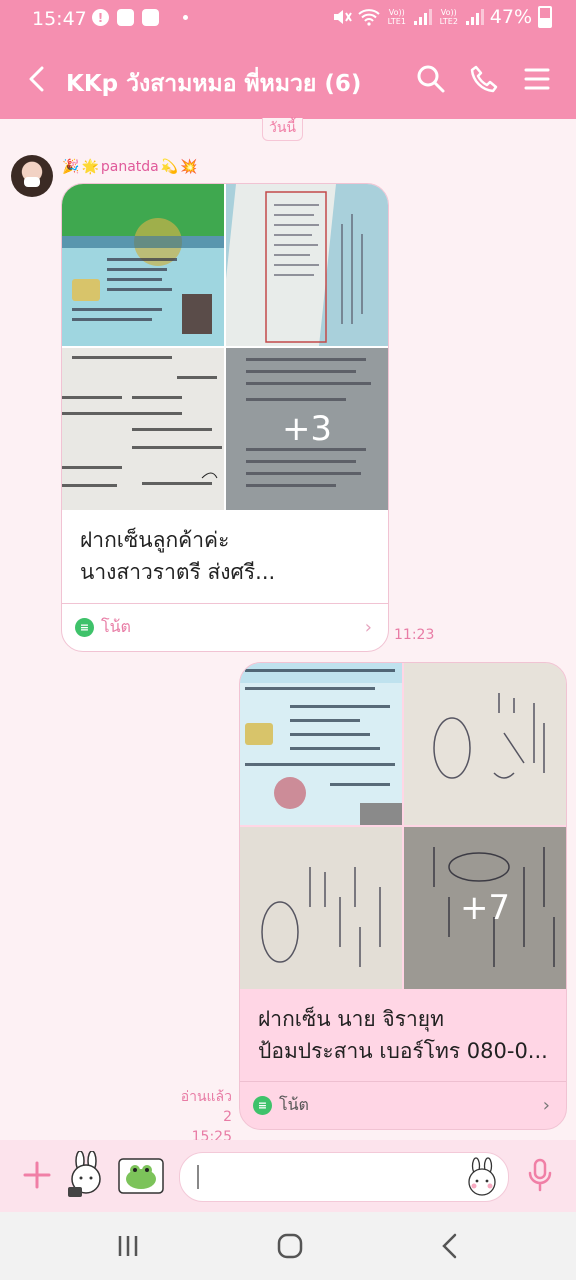 Image resolution: width=576 pixels, height=1280 pixels. Describe the element at coordinates (396, 17) in the screenshot. I see `sim1-label: Vo)) LTE1` at that location.